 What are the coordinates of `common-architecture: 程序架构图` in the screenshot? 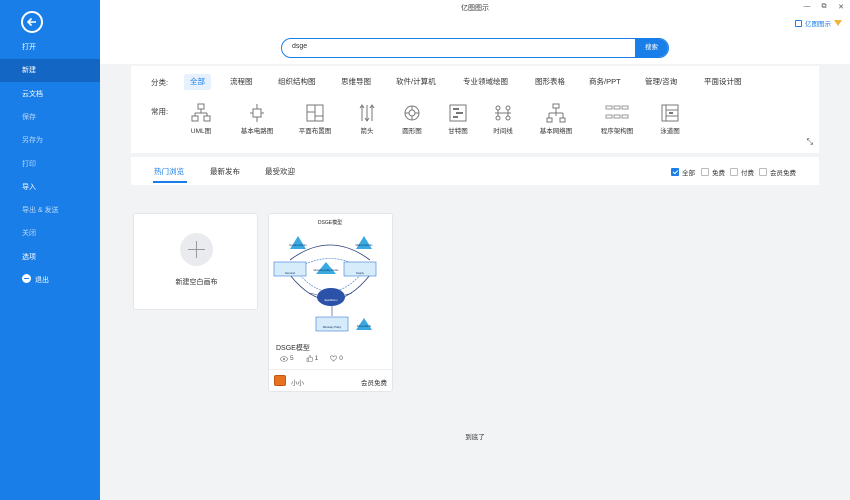 It's located at (617, 119).